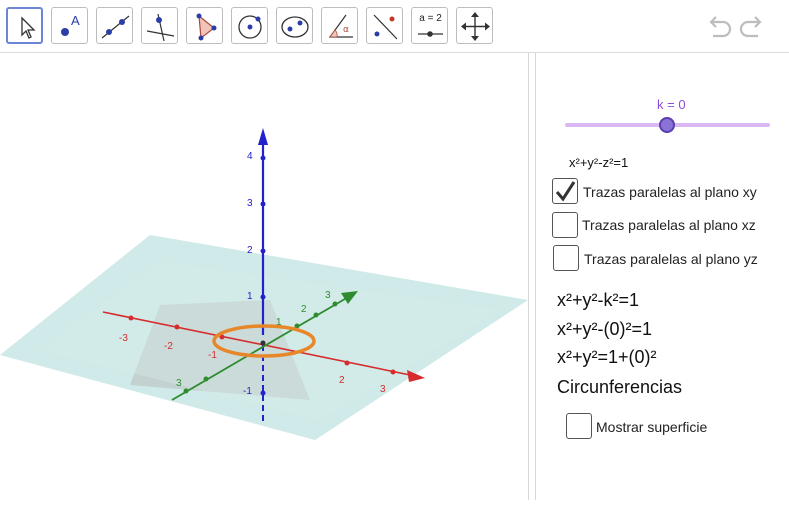  Describe the element at coordinates (250, 250) in the screenshot. I see `z-tick-label: 2` at that location.